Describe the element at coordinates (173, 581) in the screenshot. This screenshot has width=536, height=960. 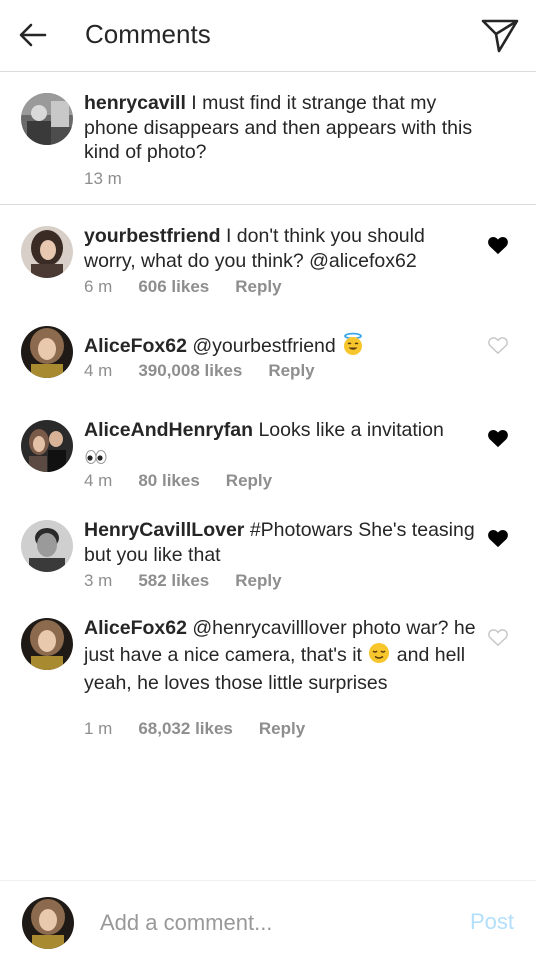
I see `likes-count: 582 likes` at that location.